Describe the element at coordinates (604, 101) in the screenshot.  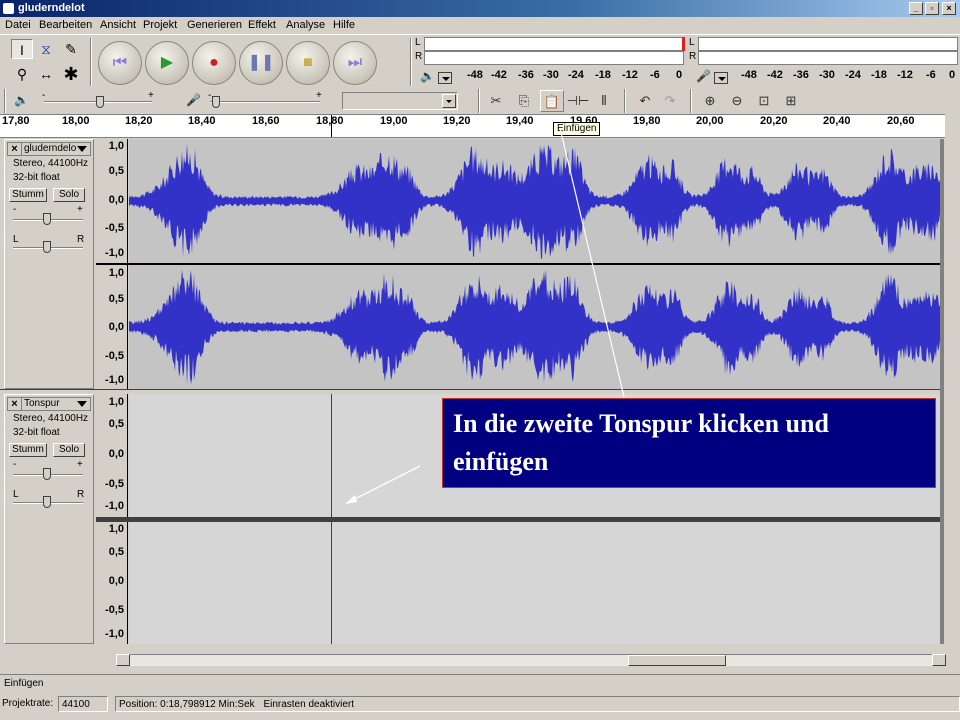
I see `silence-button: ⫴` at that location.